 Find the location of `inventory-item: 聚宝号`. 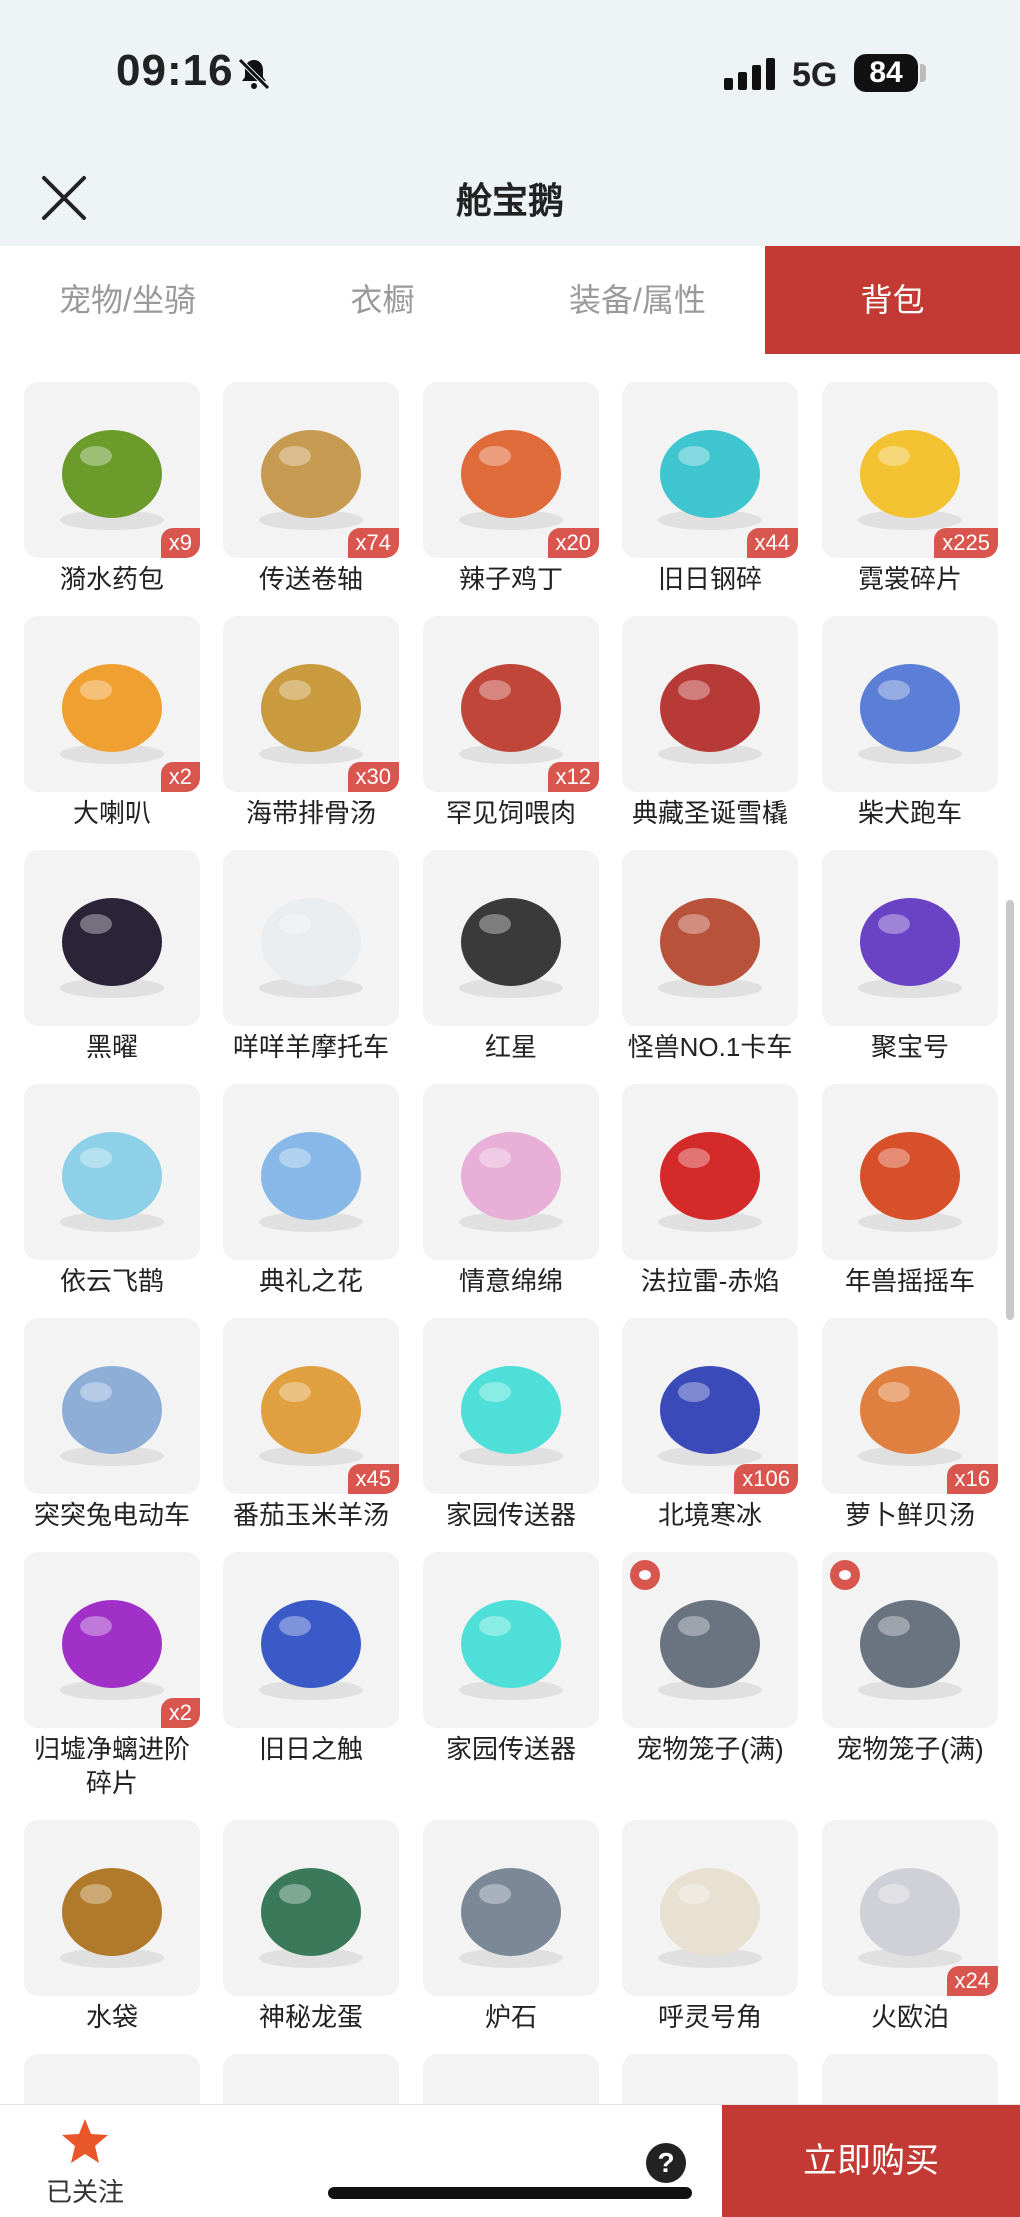

inventory-item: 聚宝号 is located at coordinates (910, 957).